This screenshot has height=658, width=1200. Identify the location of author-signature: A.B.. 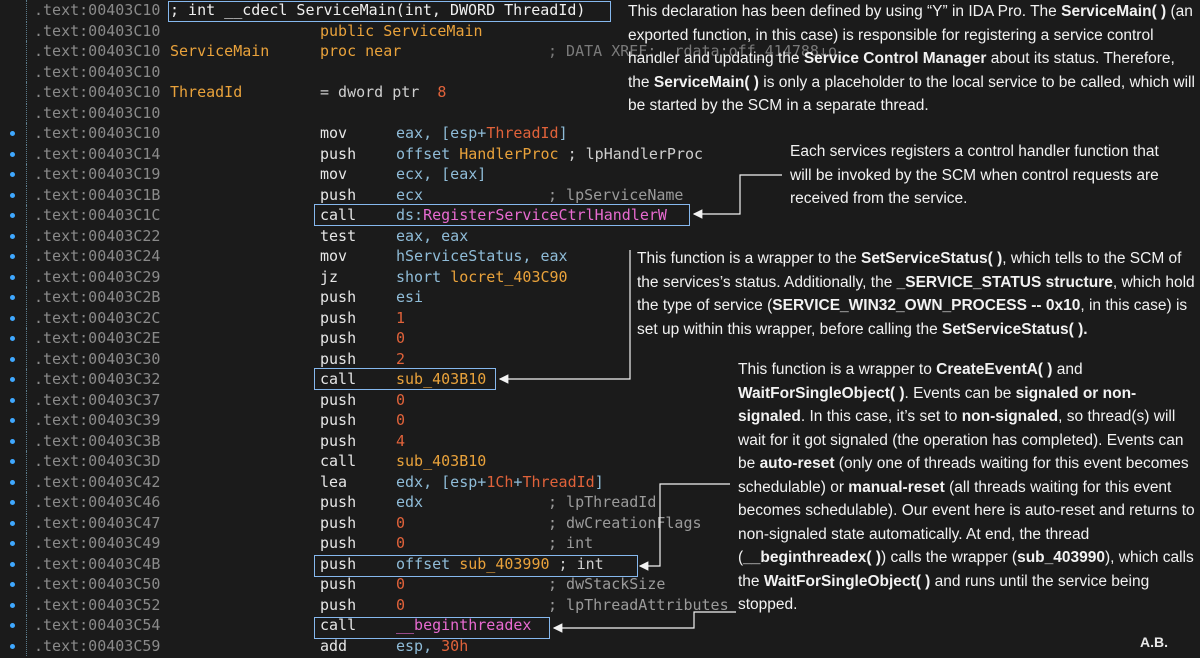
(1154, 642).